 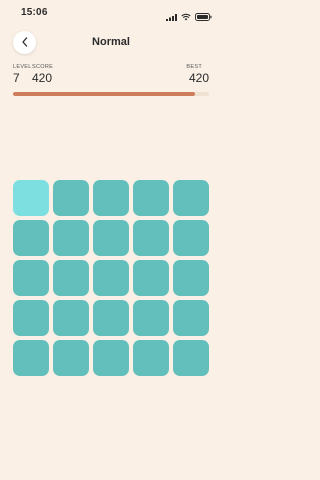 What do you see at coordinates (203, 17) in the screenshot?
I see `battery-icon` at bounding box center [203, 17].